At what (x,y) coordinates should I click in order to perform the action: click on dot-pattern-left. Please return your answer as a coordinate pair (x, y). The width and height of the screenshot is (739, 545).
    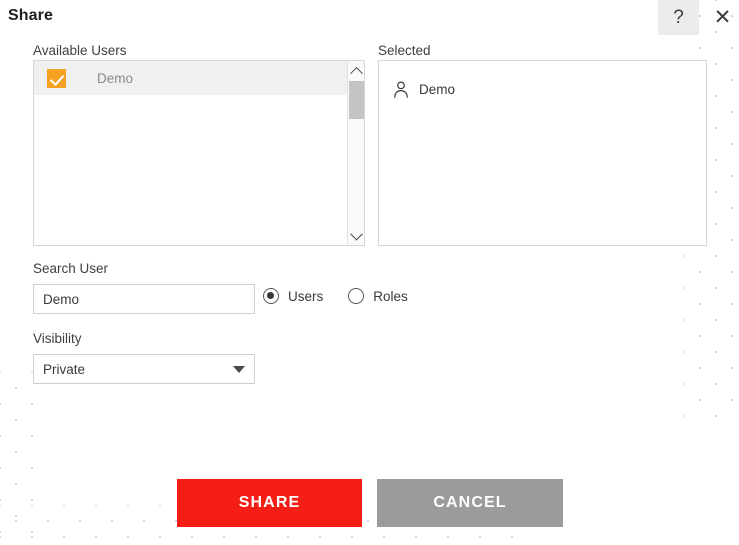
    Looking at the image, I should click on (20, 458).